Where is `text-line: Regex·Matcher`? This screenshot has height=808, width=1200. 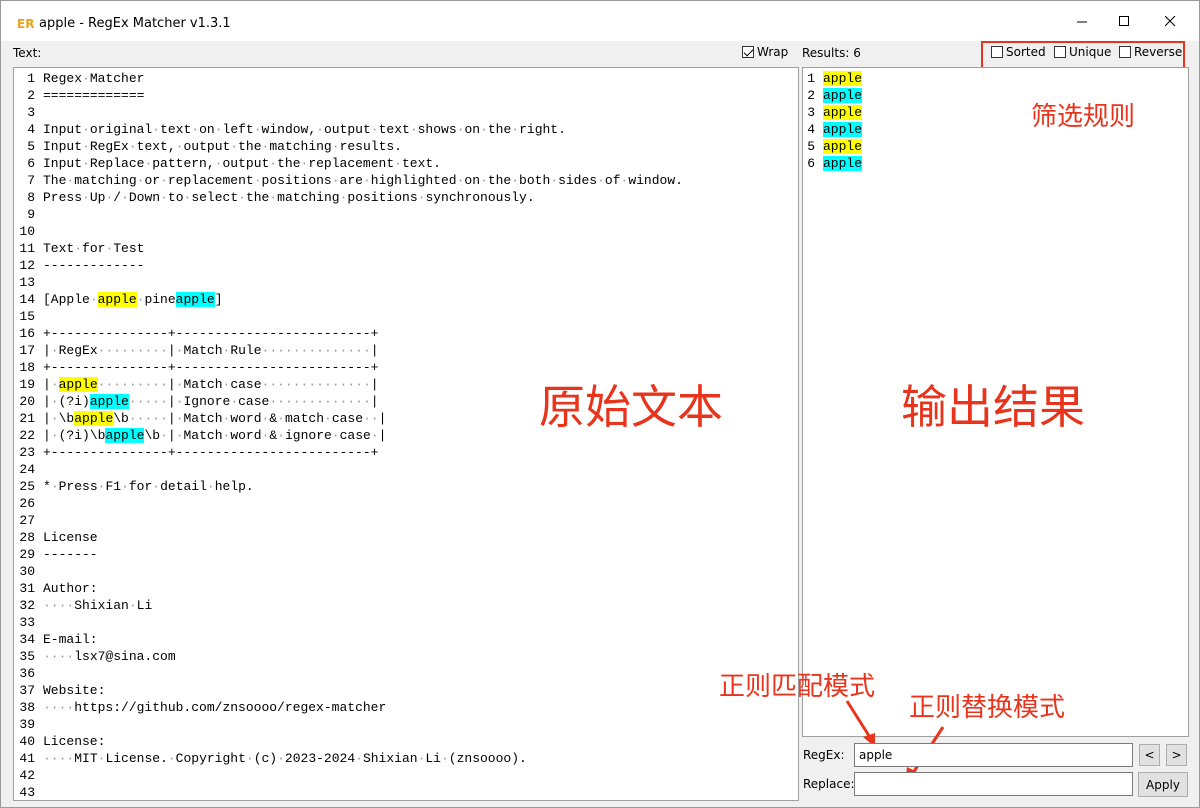 text-line: Regex·Matcher is located at coordinates (363, 78).